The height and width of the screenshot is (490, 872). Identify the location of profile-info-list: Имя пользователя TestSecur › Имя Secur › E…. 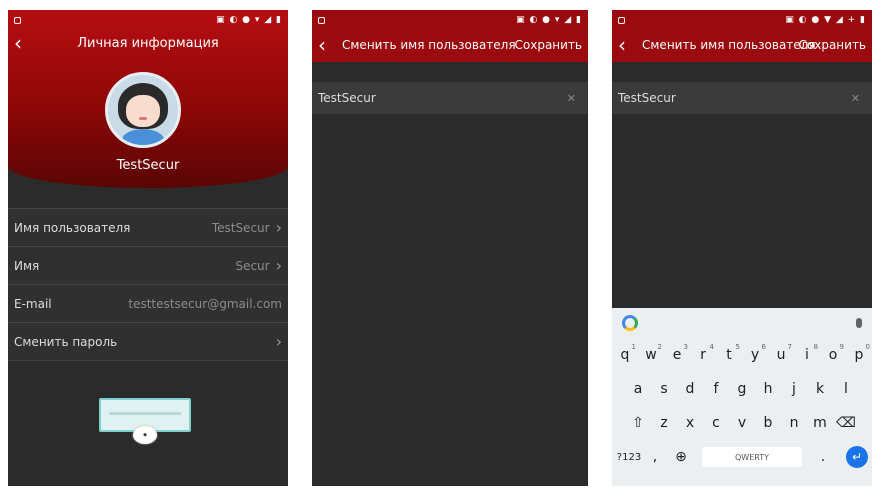
(148, 284).